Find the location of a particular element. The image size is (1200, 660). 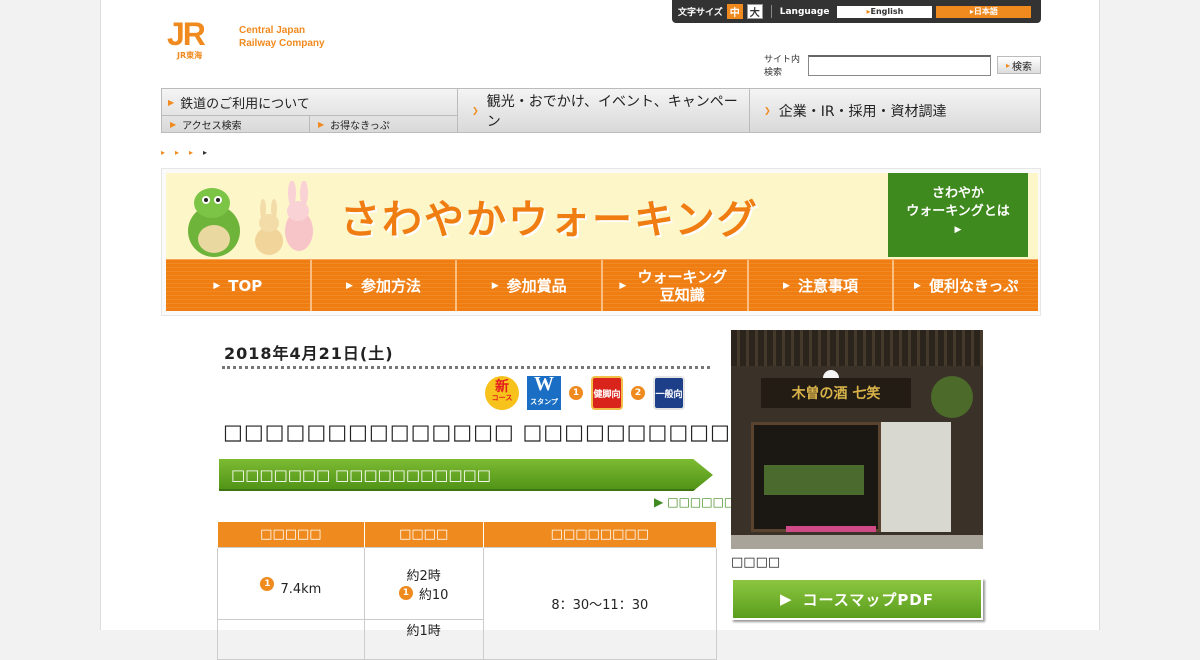

banner-nav-tips: ▶ ウォーキング豆知識 is located at coordinates (676, 285).